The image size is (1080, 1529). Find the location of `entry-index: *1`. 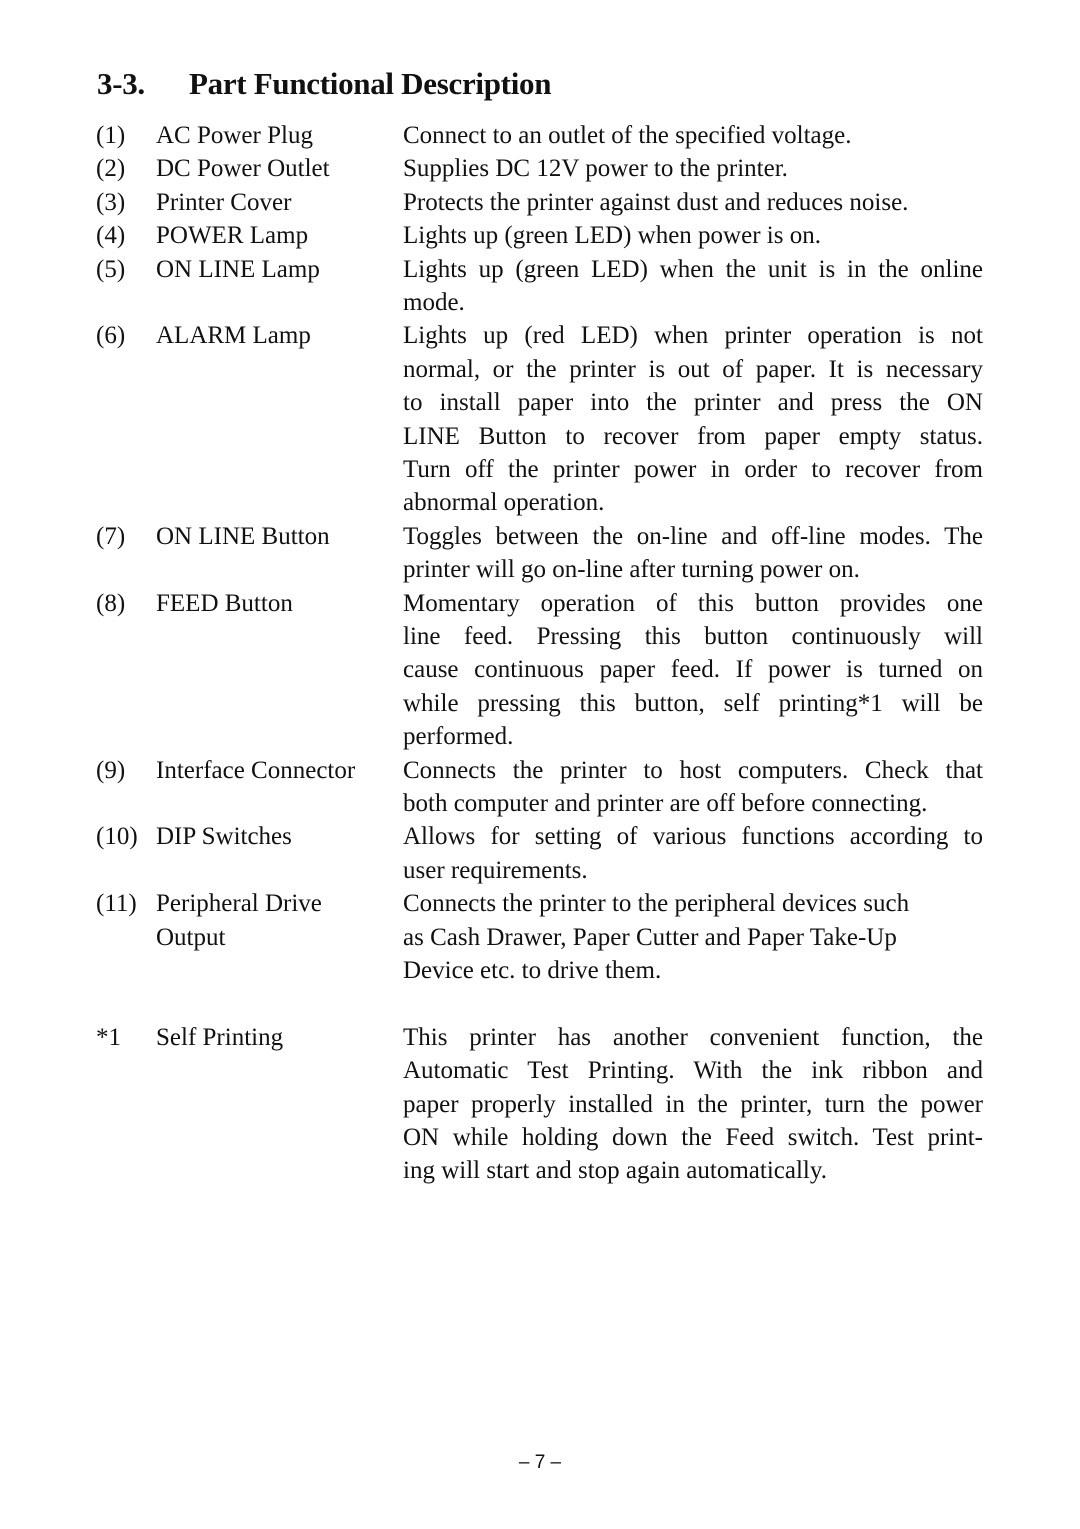

entry-index: *1 is located at coordinates (108, 1037).